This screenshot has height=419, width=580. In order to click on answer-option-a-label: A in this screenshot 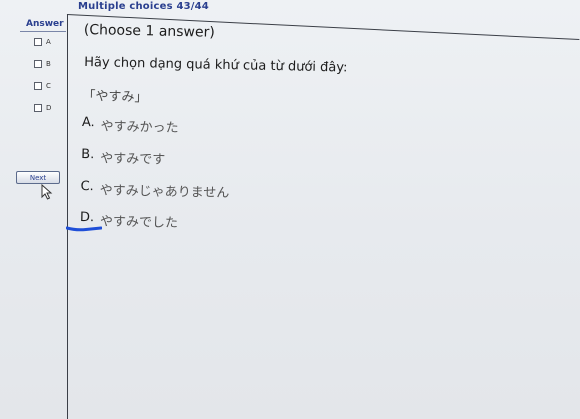, I will do `click(48, 42)`.